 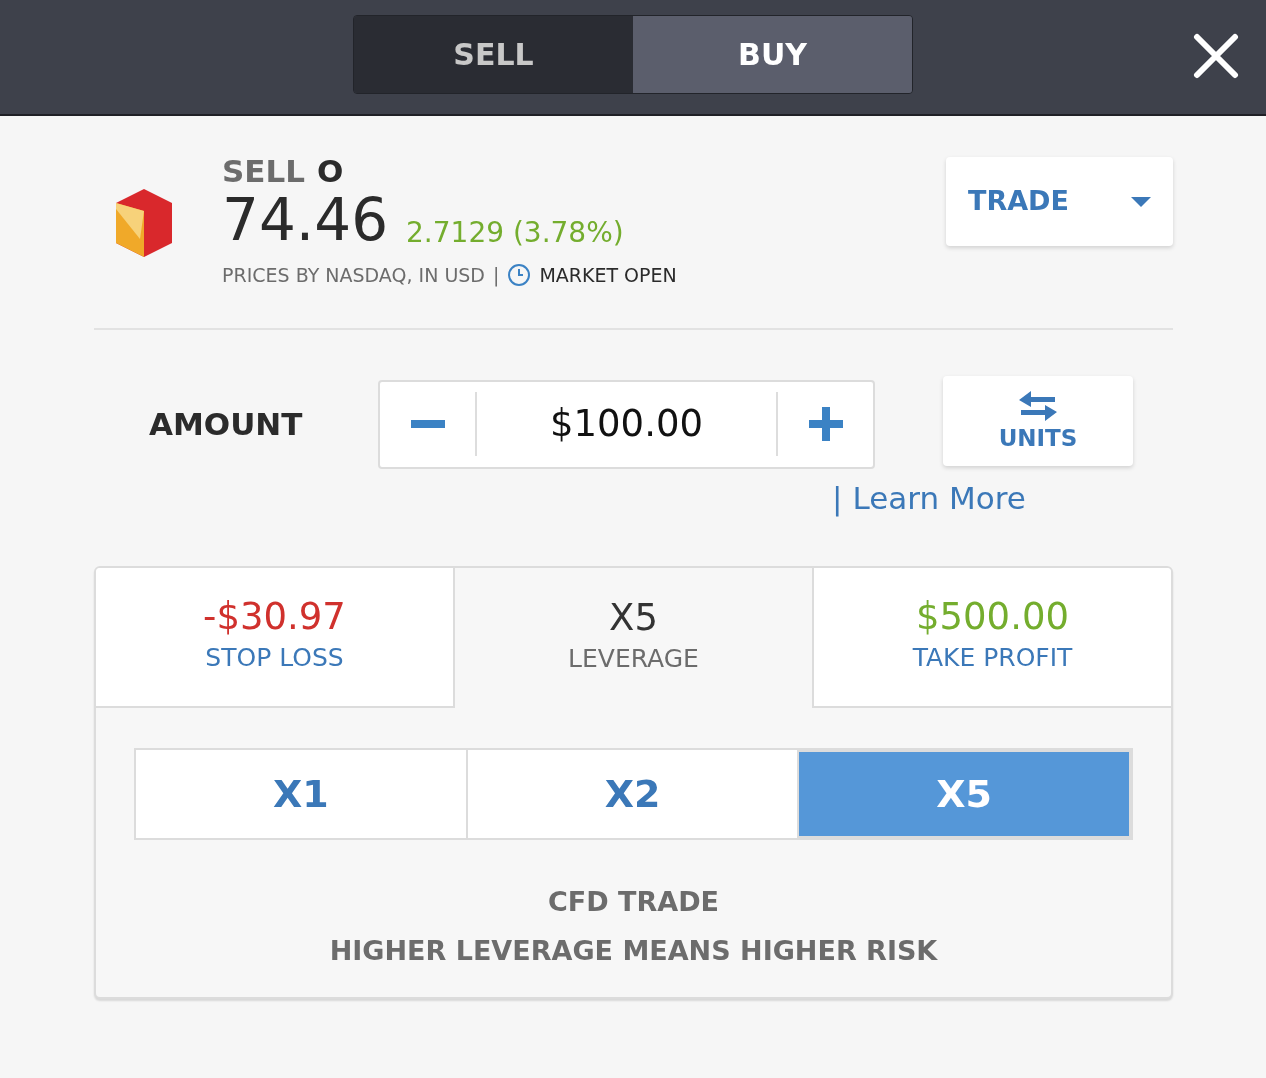 I want to click on leverage-option: X5, so click(x=964, y=794).